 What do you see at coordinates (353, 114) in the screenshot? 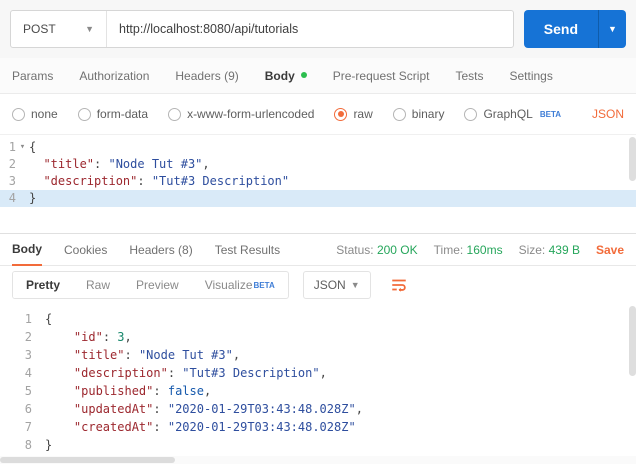
I see `body-type-raw: raw` at bounding box center [353, 114].